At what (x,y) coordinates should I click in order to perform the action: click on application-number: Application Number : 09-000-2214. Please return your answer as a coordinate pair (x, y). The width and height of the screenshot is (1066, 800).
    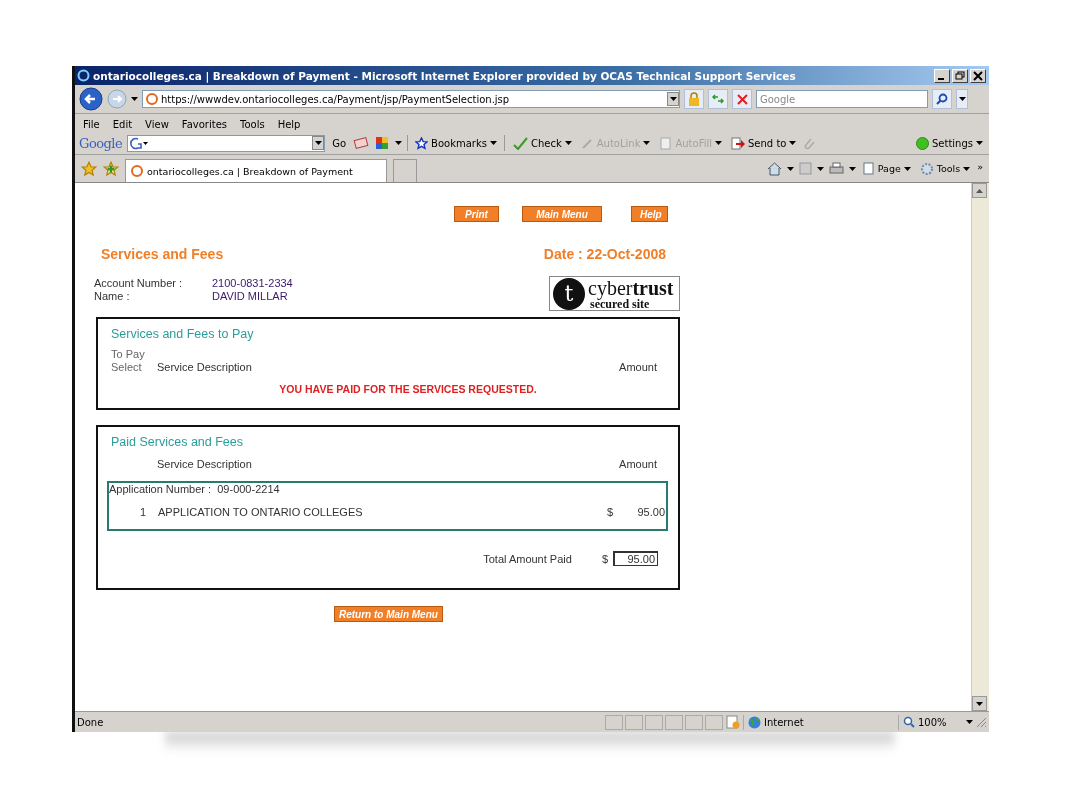
    Looking at the image, I should click on (195, 489).